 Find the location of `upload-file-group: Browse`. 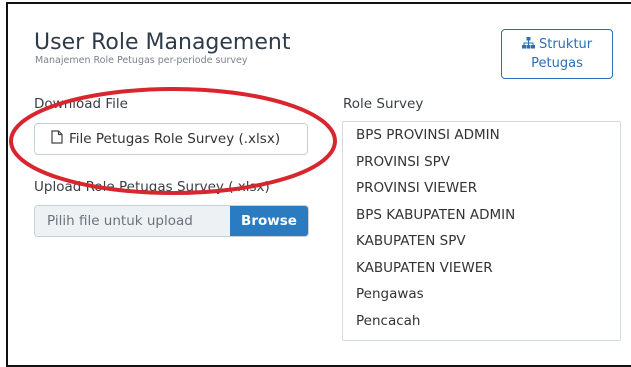

upload-file-group: Browse is located at coordinates (171, 221).